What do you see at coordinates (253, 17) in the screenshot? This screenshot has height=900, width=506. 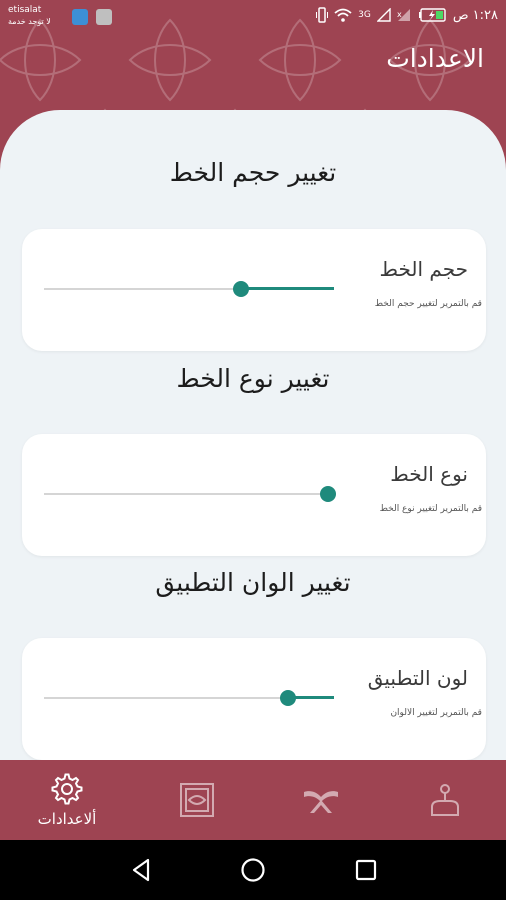 I see `status-bar: etisalat لا توجد خدمة 3G x ١:٢٨ ص` at bounding box center [253, 17].